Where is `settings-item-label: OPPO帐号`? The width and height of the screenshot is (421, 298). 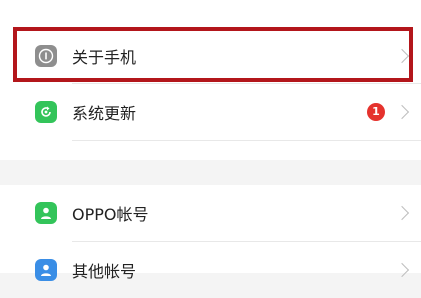
settings-item-label: OPPO帐号 is located at coordinates (110, 214).